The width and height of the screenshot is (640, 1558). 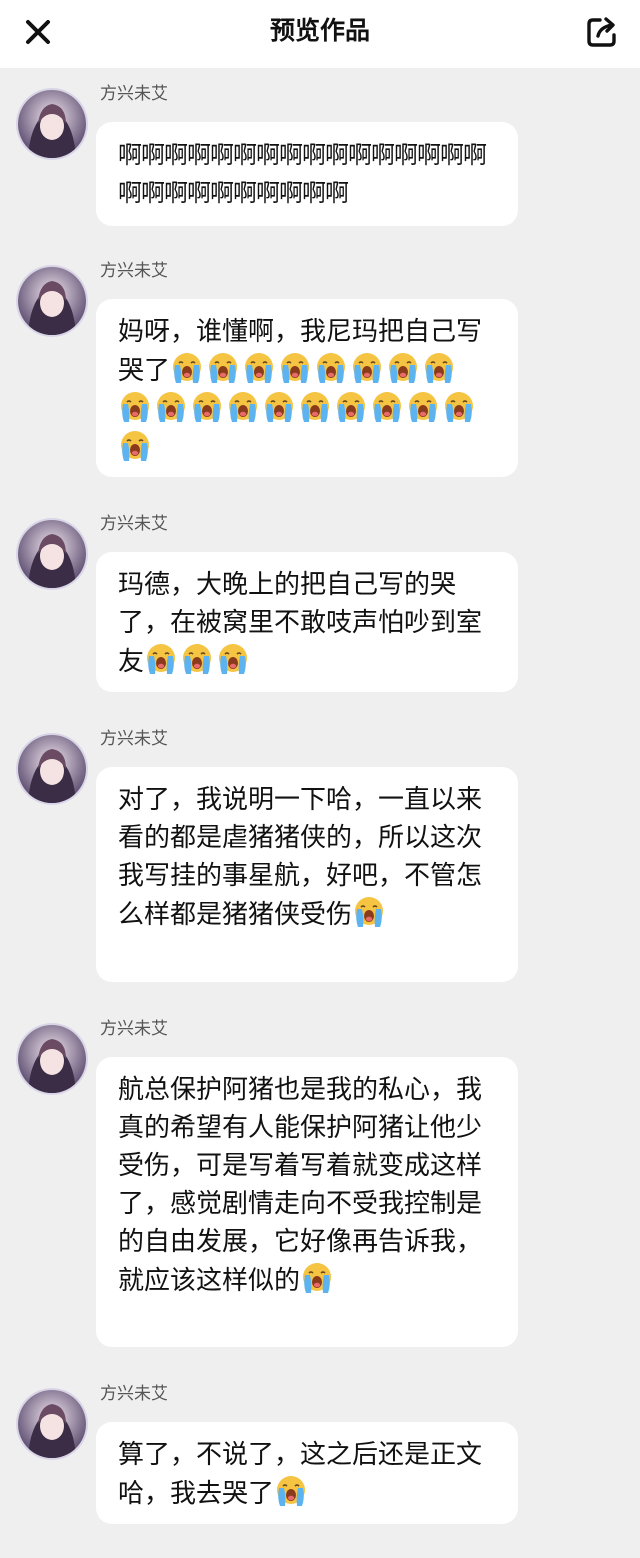 I want to click on share-icon, so click(x=601, y=32).